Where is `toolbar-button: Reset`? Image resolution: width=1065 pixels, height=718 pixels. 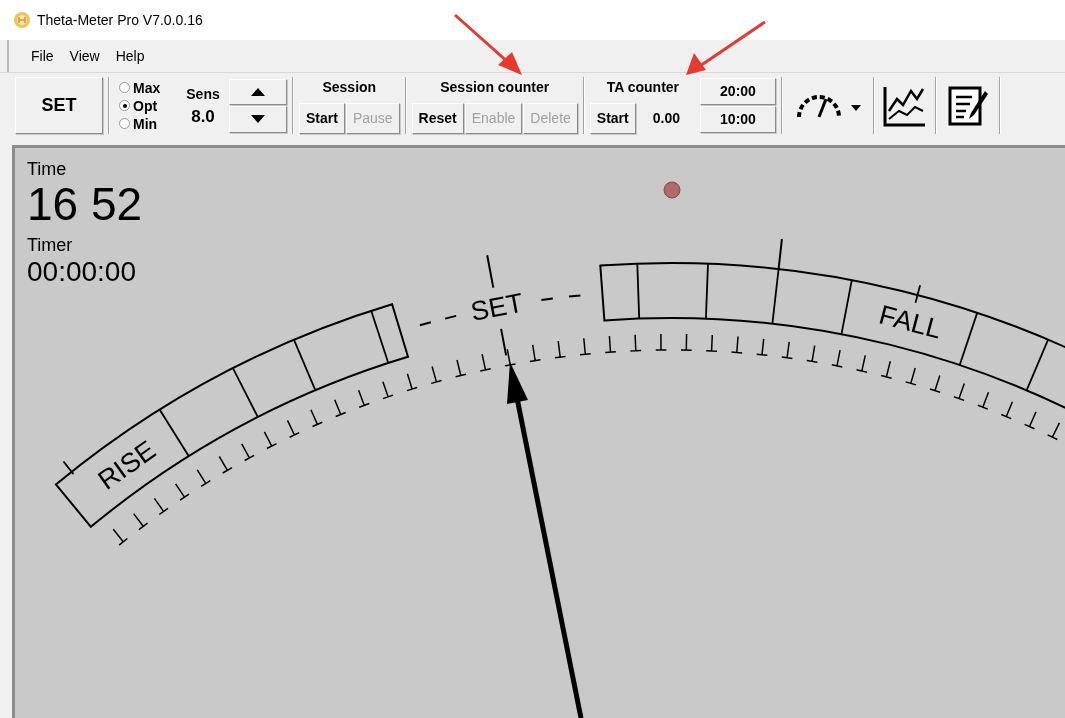 toolbar-button: Reset is located at coordinates (437, 118).